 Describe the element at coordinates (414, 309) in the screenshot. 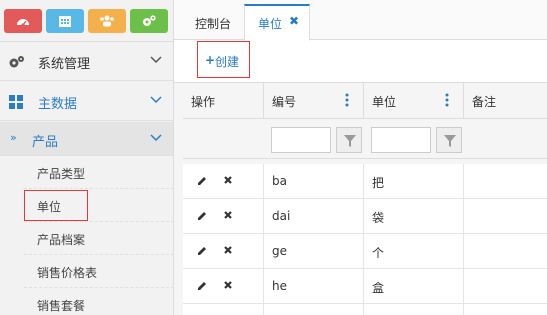

I see `unit-cell` at that location.